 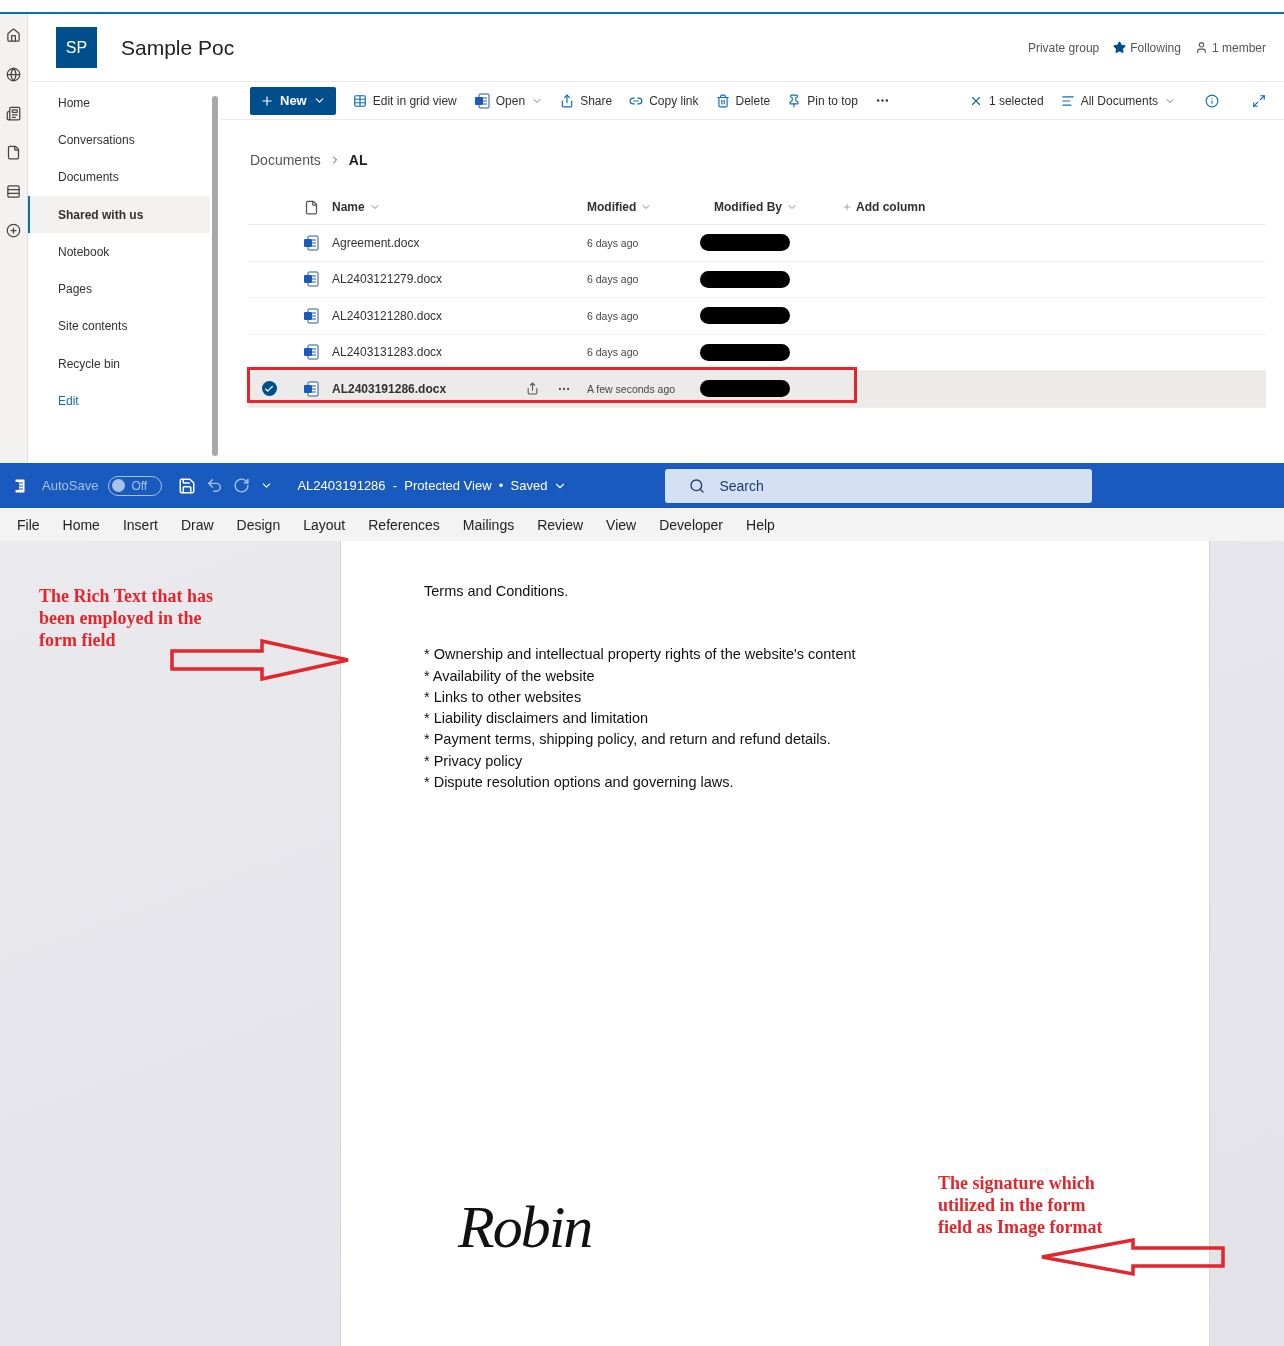 What do you see at coordinates (197, 524) in the screenshot?
I see `ribbon-tab: Draw` at bounding box center [197, 524].